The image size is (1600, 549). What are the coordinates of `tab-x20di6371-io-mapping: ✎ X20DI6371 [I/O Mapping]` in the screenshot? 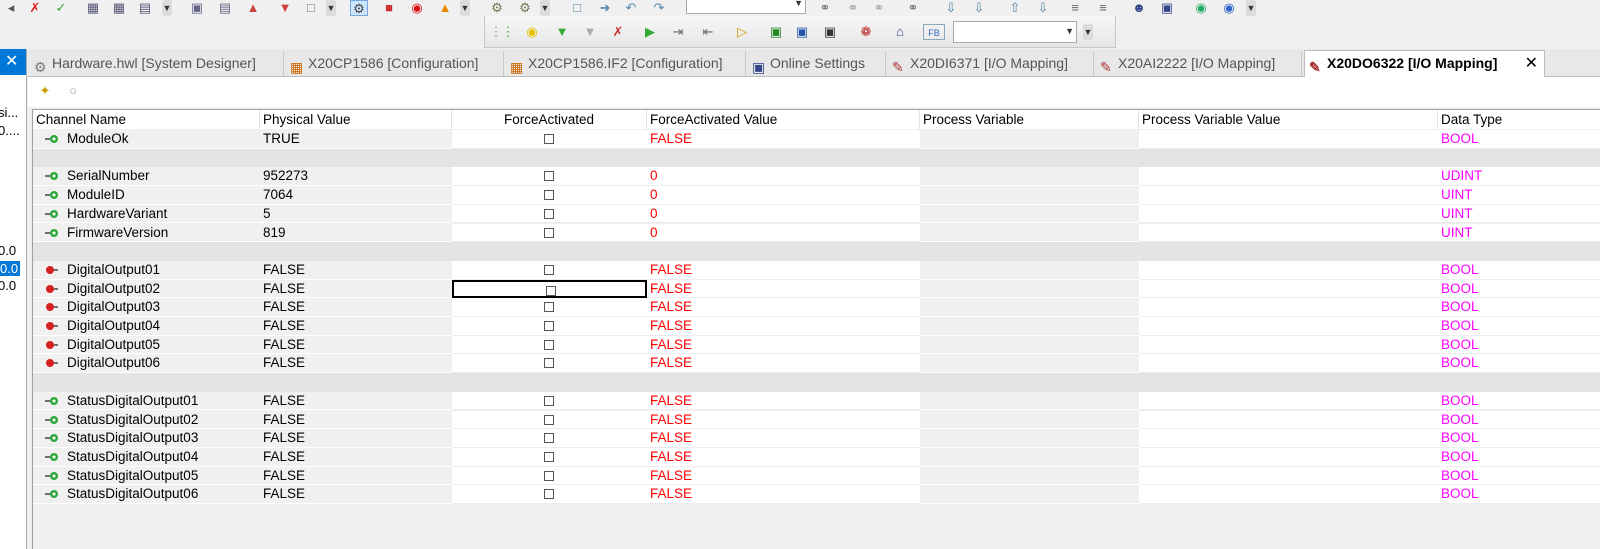 It's located at (991, 63).